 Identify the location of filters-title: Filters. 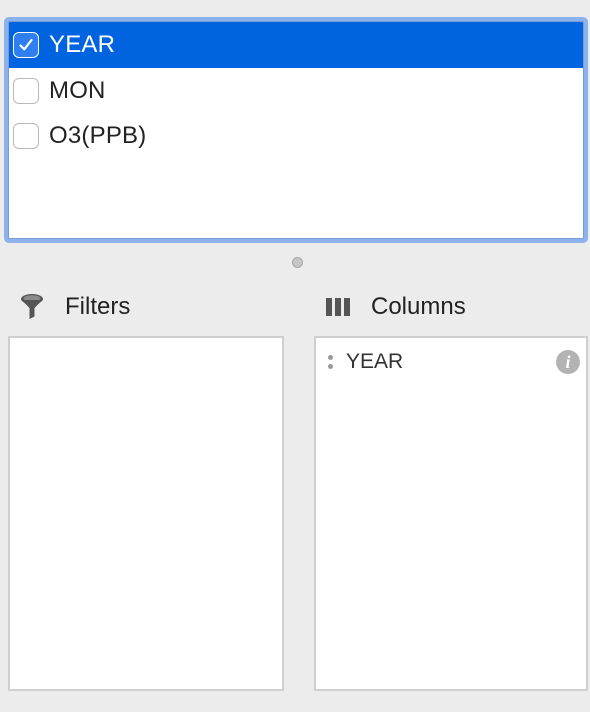
(98, 306).